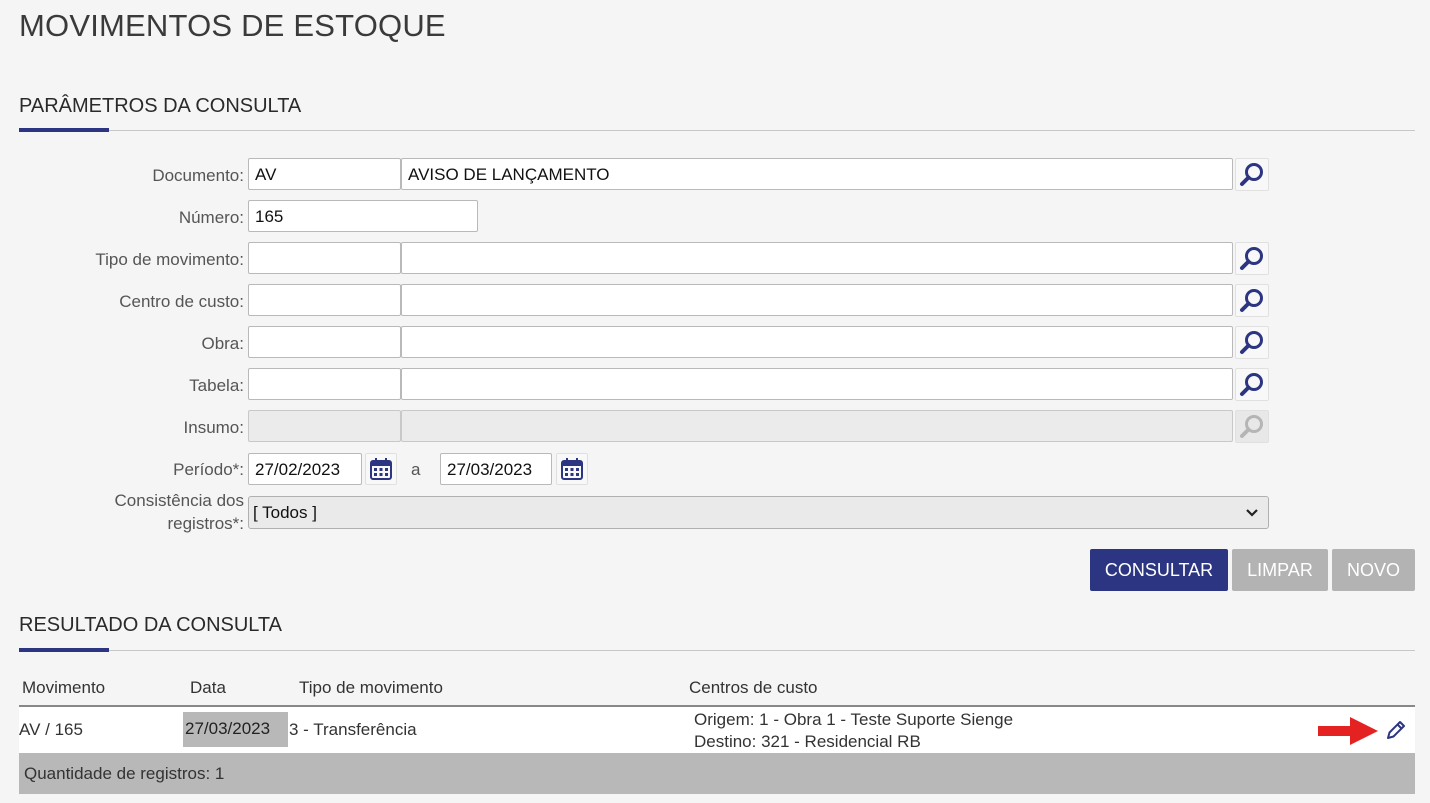  Describe the element at coordinates (758, 512) in the screenshot. I see `consistencia-select: [ Todos ]` at that location.